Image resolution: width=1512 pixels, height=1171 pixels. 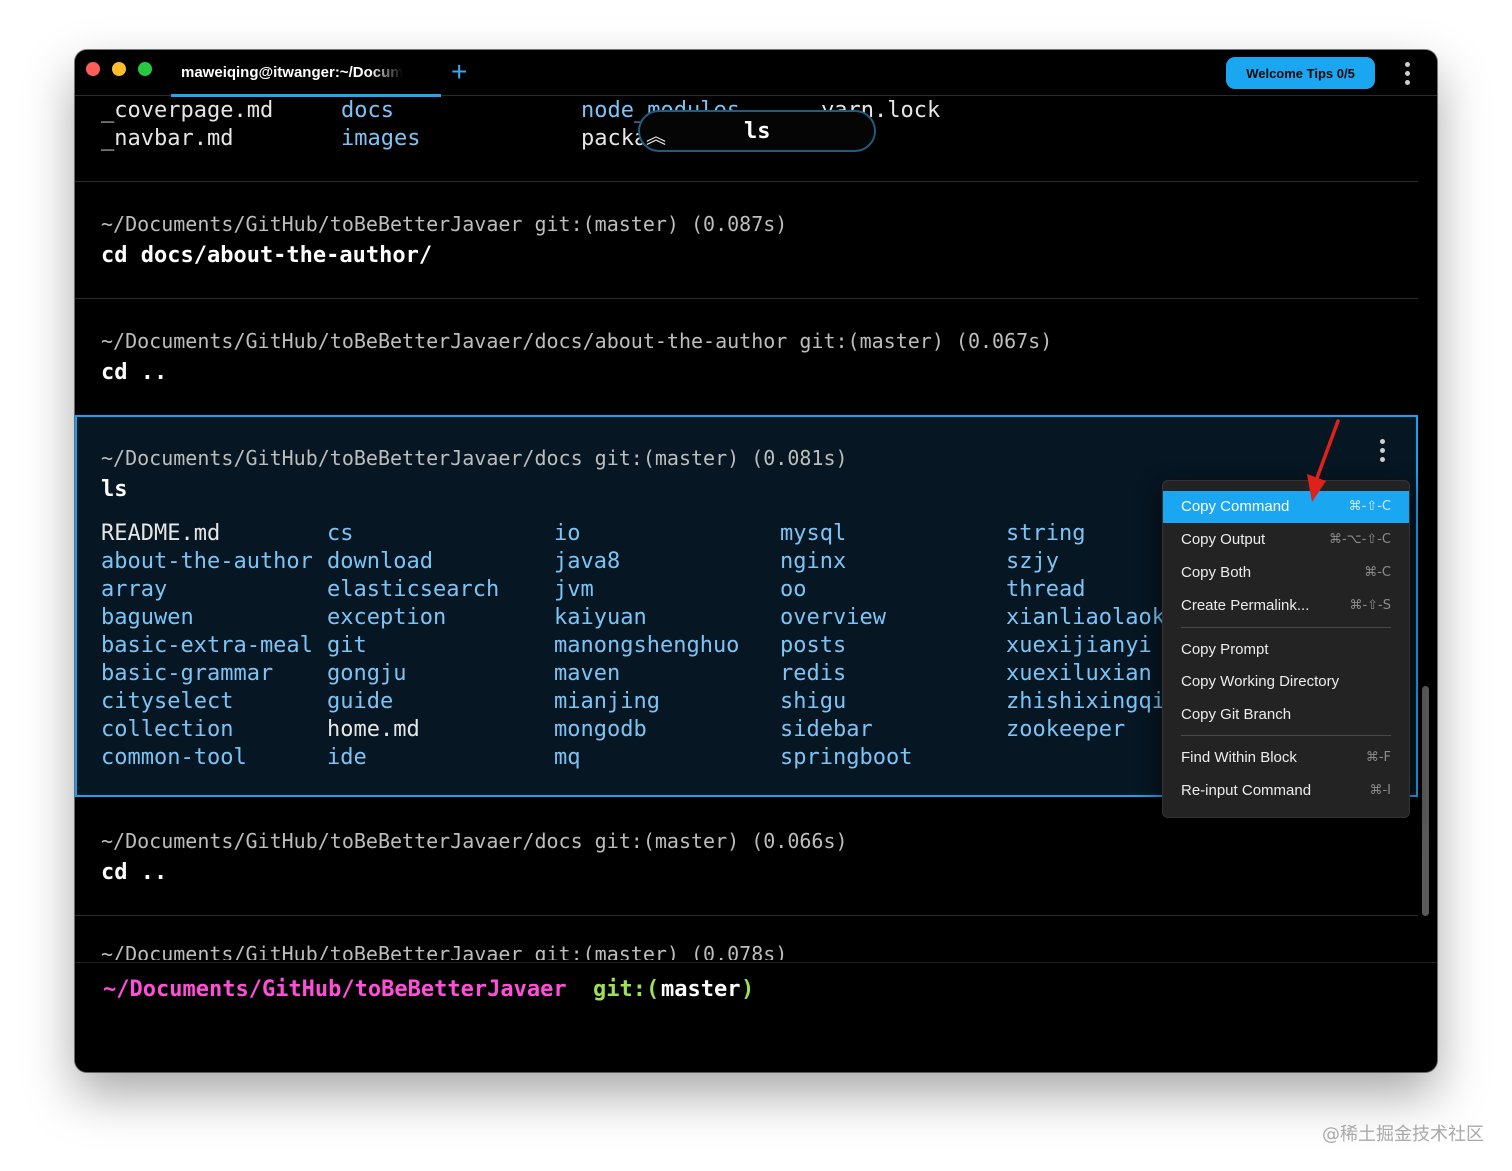 What do you see at coordinates (846, 757) in the screenshot?
I see `ls-entry: springboot` at bounding box center [846, 757].